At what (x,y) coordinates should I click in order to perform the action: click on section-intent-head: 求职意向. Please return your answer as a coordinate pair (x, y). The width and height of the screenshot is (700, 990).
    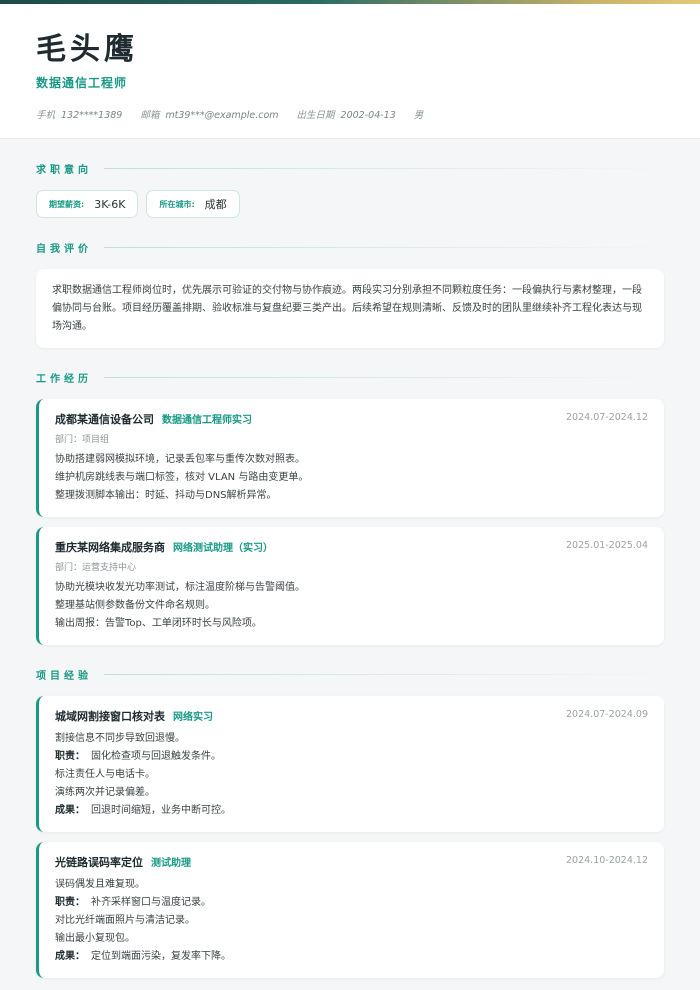
    Looking at the image, I should click on (350, 168).